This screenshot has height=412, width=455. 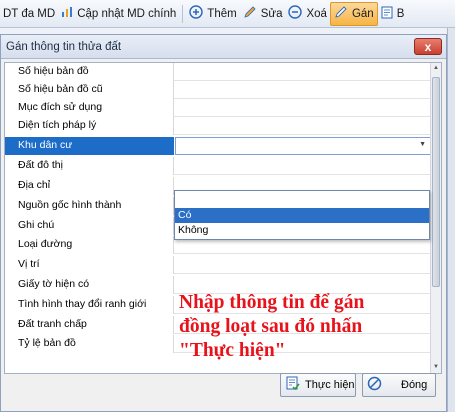 What do you see at coordinates (89, 206) in the screenshot?
I see `row-label: Nguồn gốc hình thành` at bounding box center [89, 206].